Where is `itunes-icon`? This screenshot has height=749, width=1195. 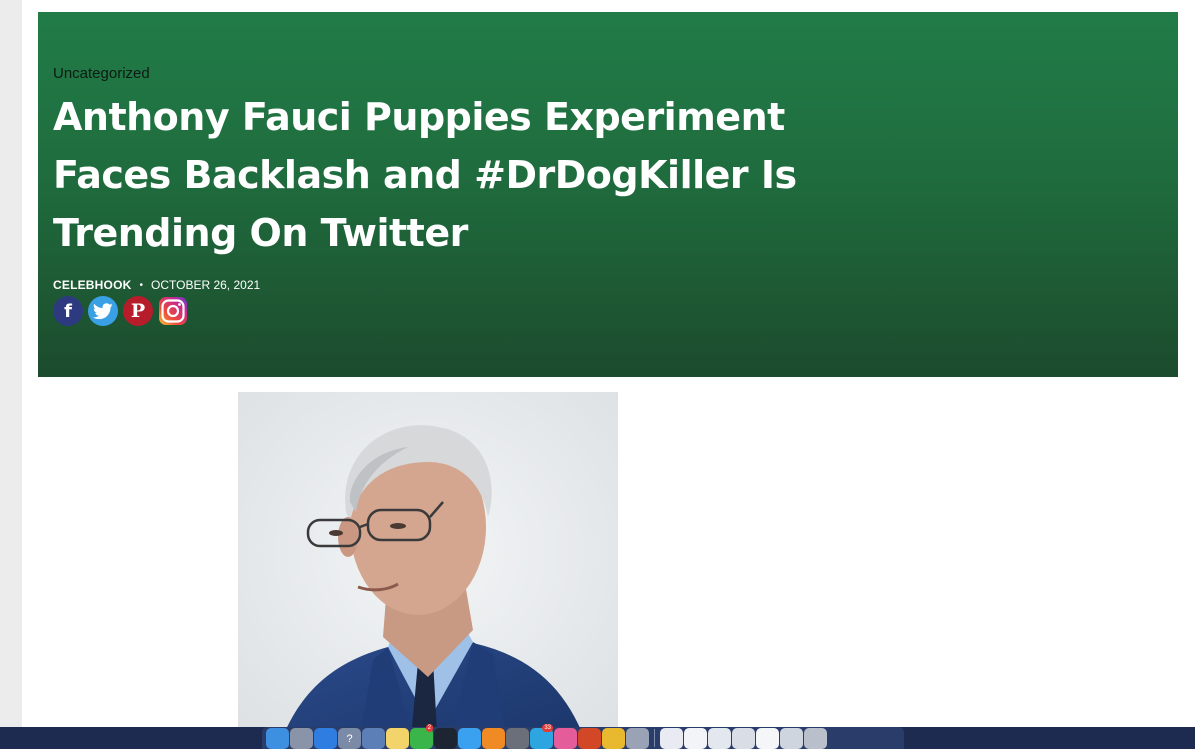
itunes-icon is located at coordinates (565, 738).